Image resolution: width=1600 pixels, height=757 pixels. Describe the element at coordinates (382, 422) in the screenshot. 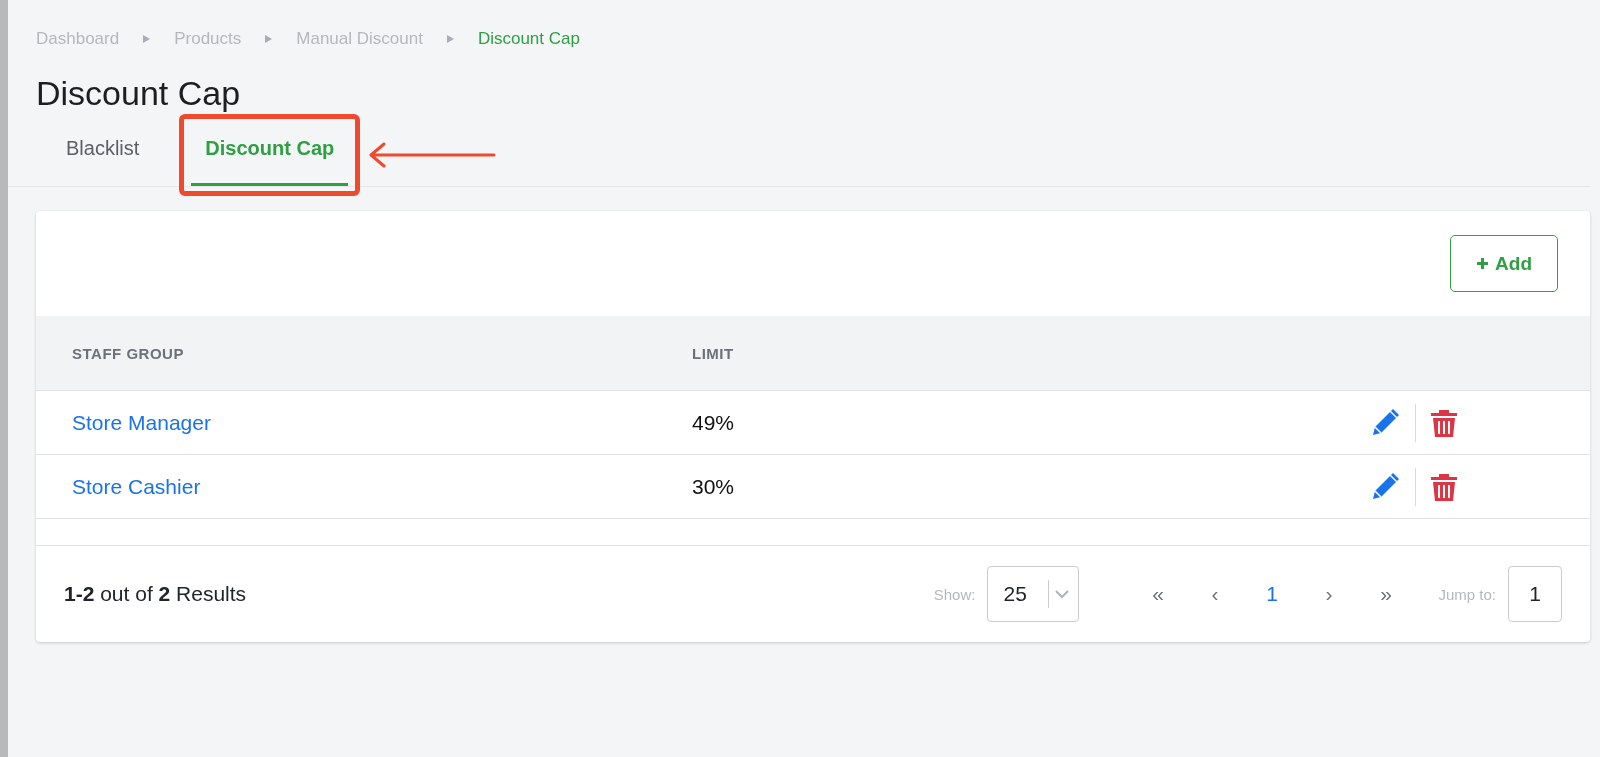

I see `staff-group-link: Store Manager` at that location.